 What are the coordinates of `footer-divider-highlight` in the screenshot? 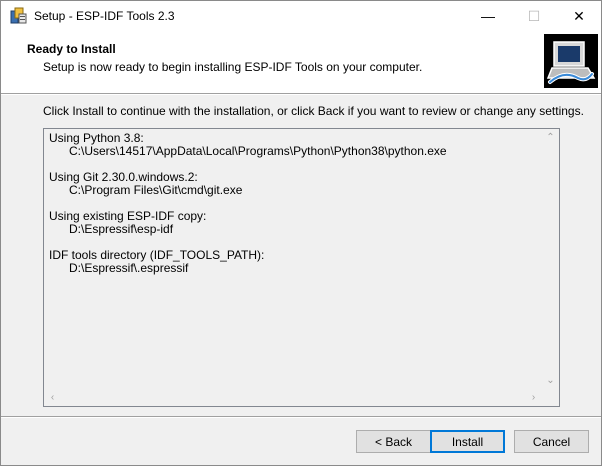 It's located at (301, 417).